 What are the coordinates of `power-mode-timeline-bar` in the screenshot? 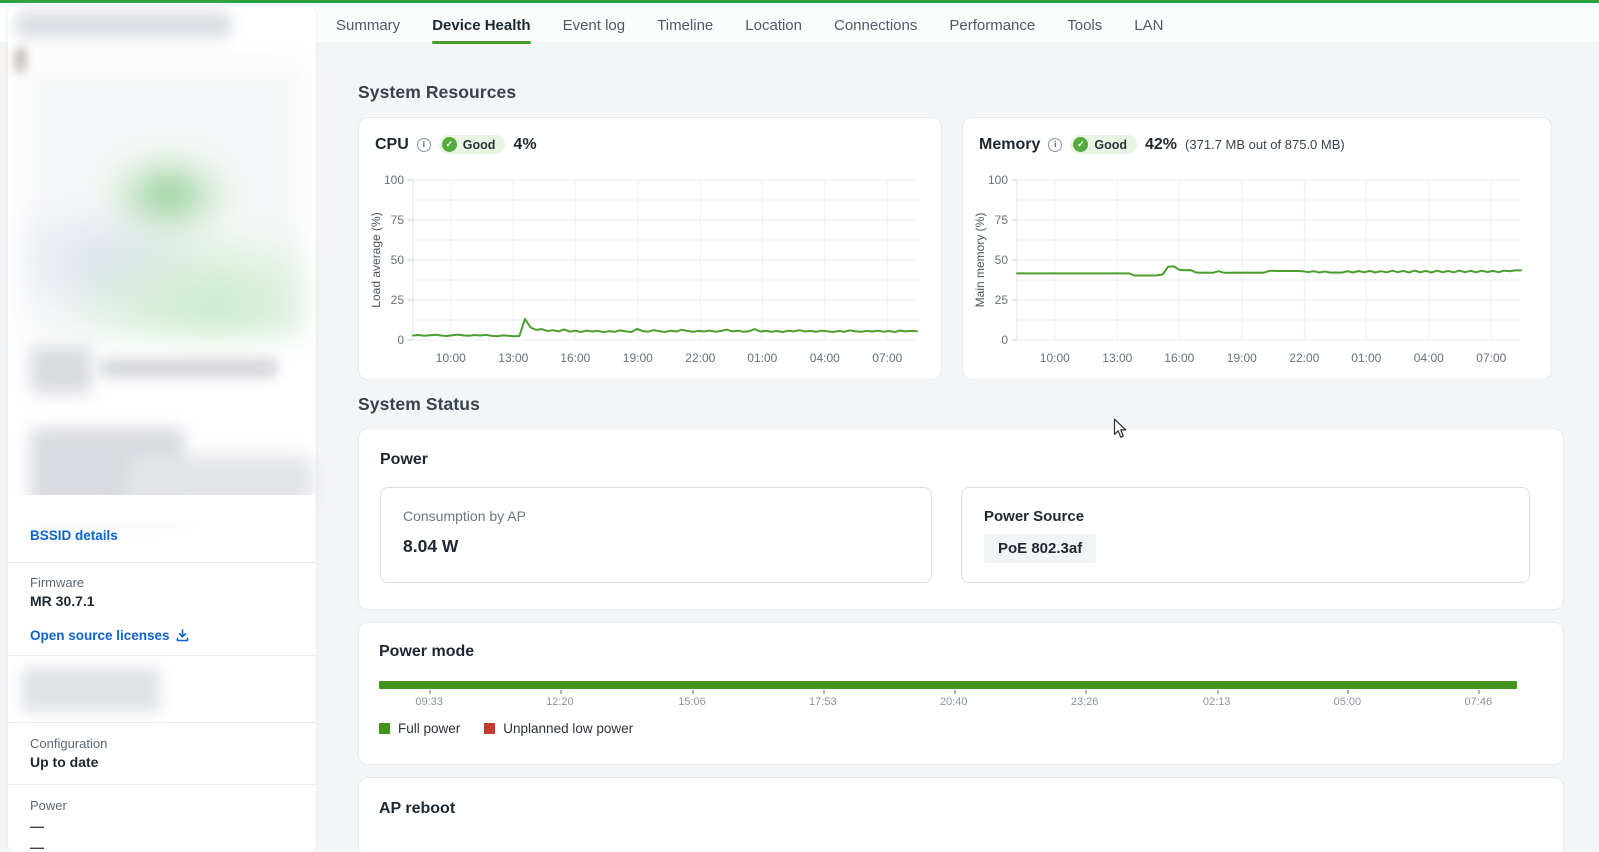 It's located at (948, 685).